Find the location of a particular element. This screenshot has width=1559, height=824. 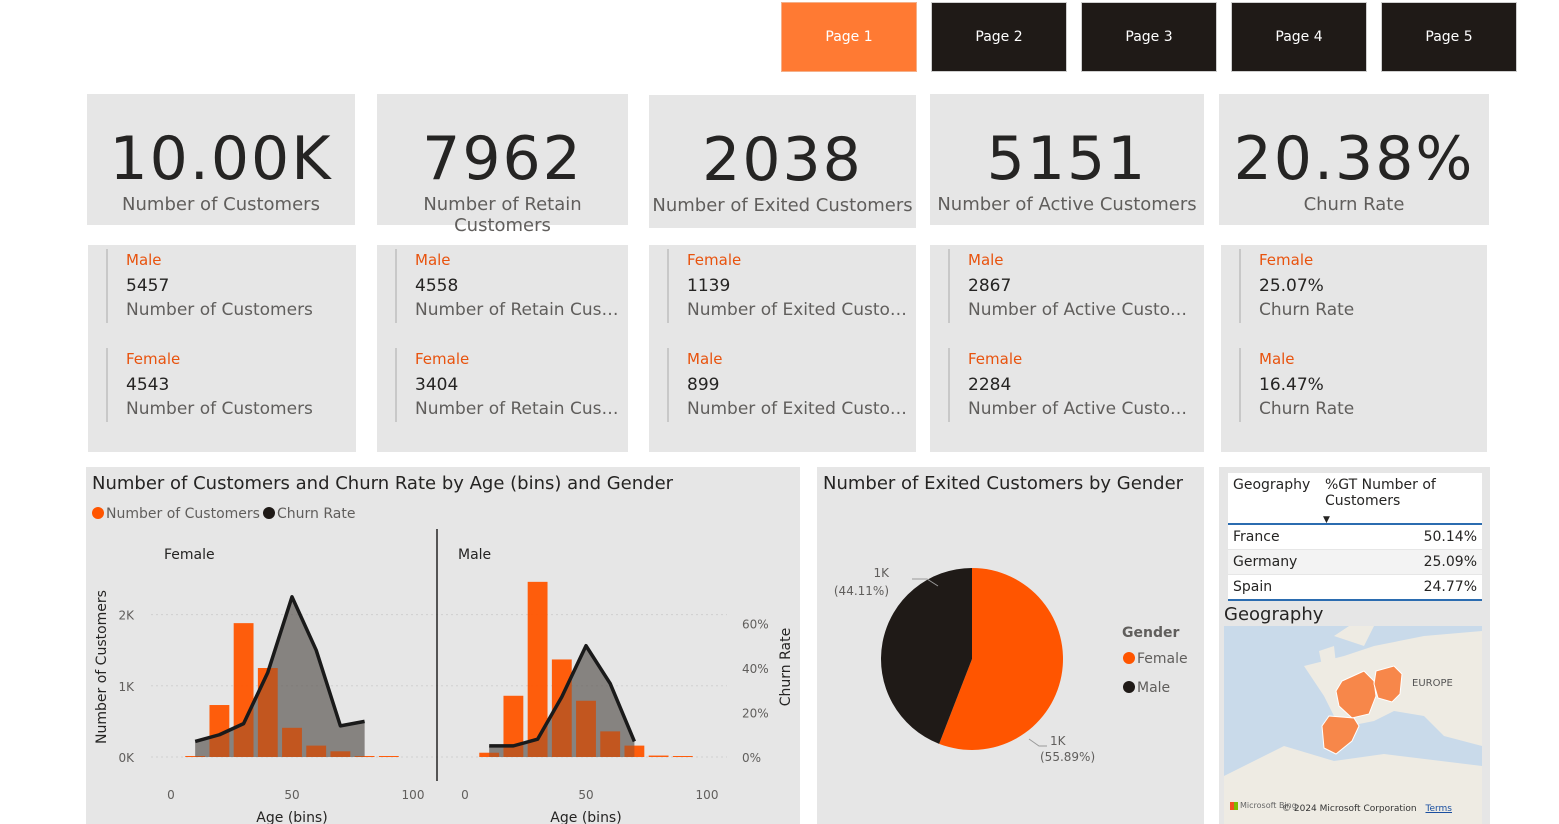

geo-country-cell: Germany is located at coordinates (1265, 562).